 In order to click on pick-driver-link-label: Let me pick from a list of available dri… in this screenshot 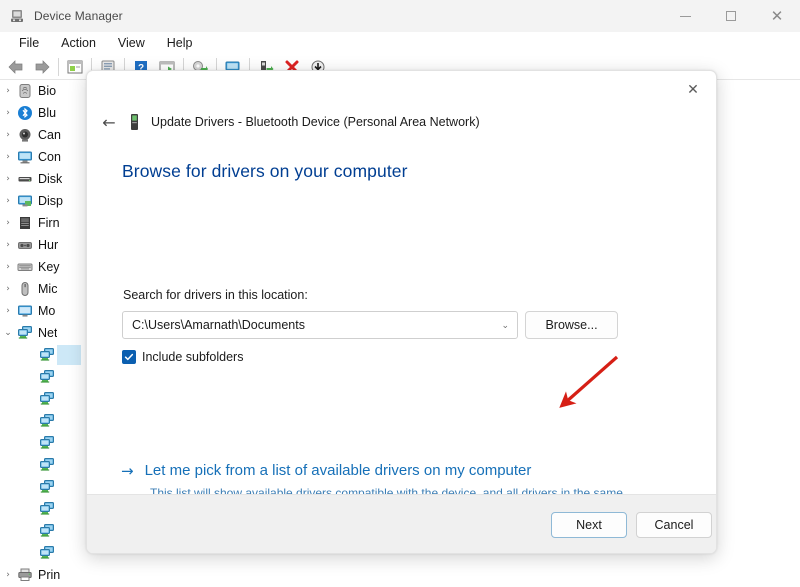, I will do `click(338, 470)`.